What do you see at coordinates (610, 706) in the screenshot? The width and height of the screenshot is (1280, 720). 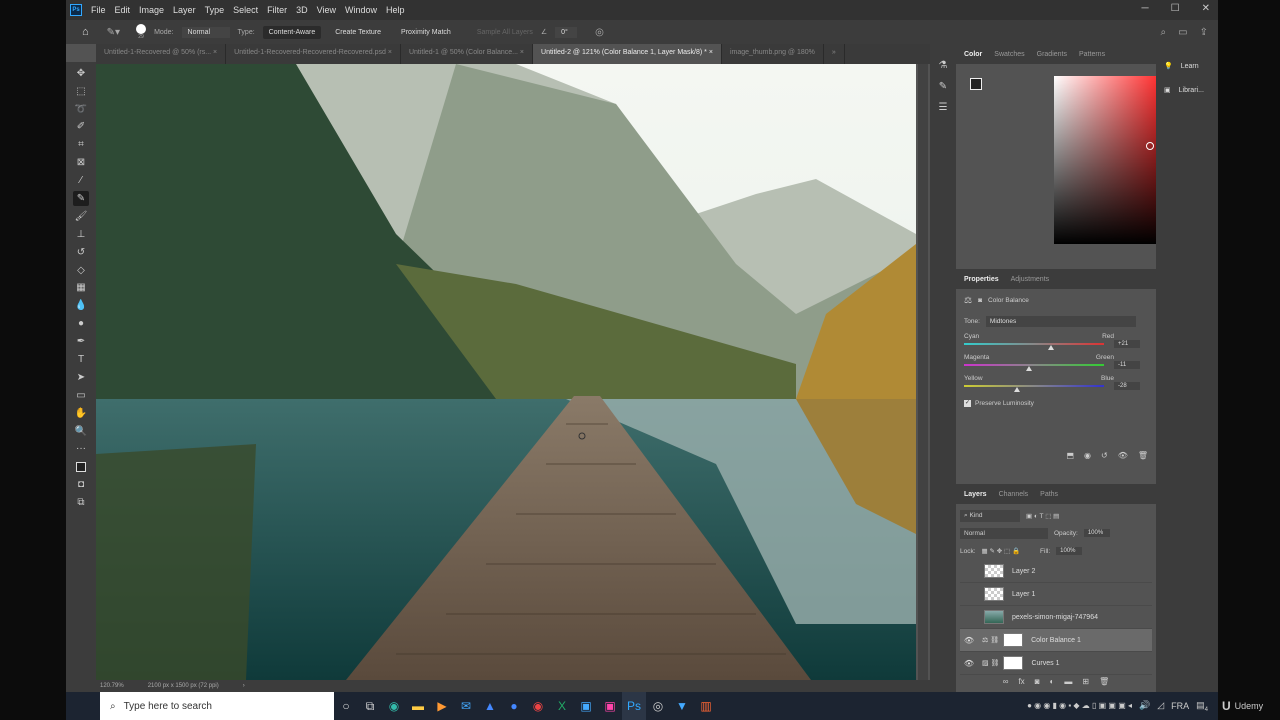 I see `app-icon: ▣` at bounding box center [610, 706].